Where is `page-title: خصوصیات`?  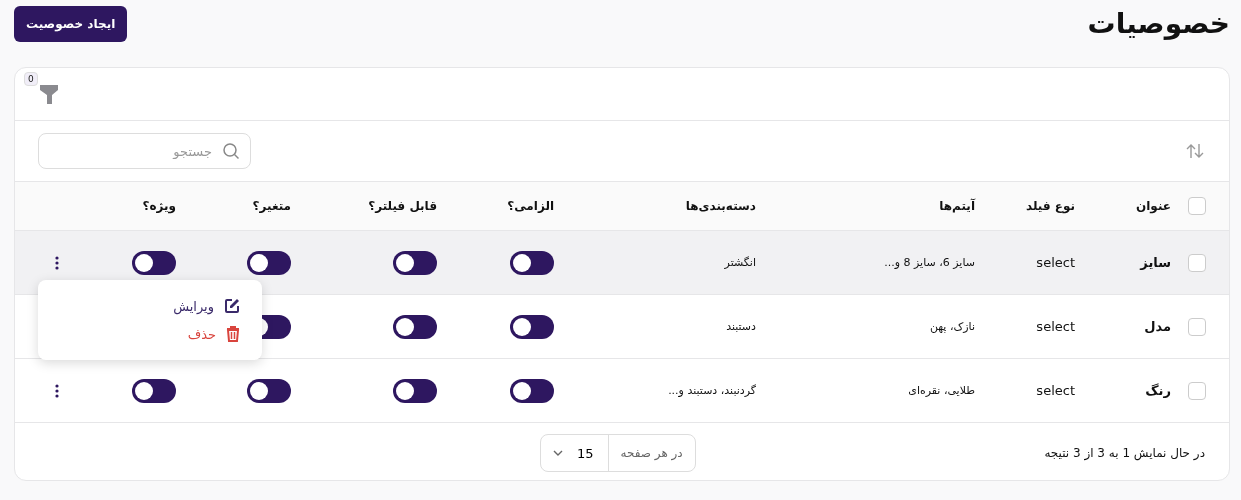
page-title: خصوصیات is located at coordinates (1158, 24).